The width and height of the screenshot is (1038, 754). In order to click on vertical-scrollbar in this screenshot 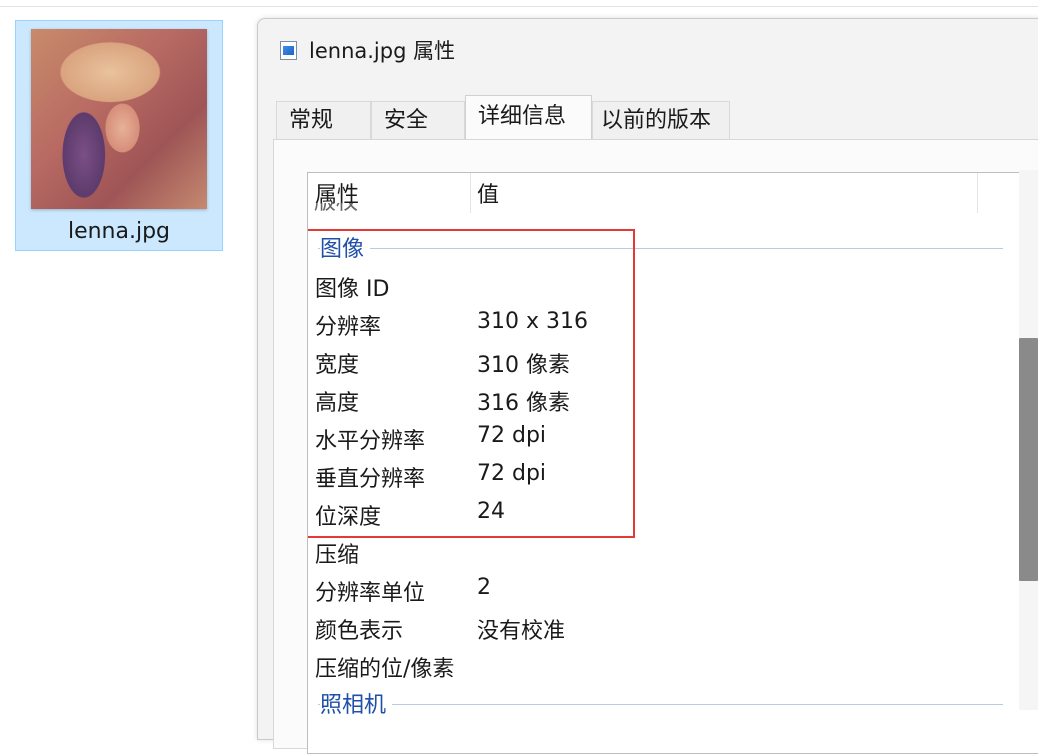, I will do `click(1028, 440)`.